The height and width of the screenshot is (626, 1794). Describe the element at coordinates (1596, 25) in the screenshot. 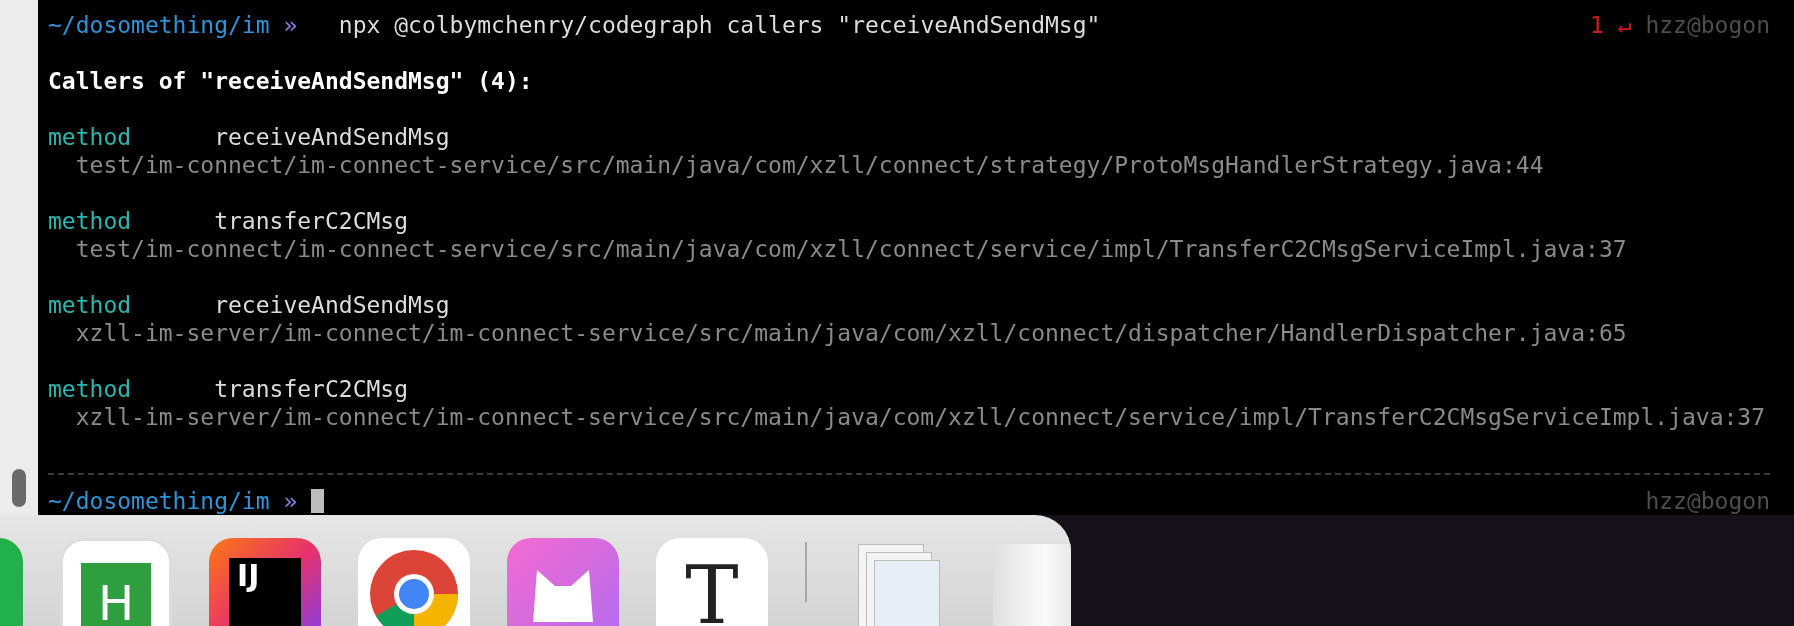

I see `exit-code: 1` at that location.